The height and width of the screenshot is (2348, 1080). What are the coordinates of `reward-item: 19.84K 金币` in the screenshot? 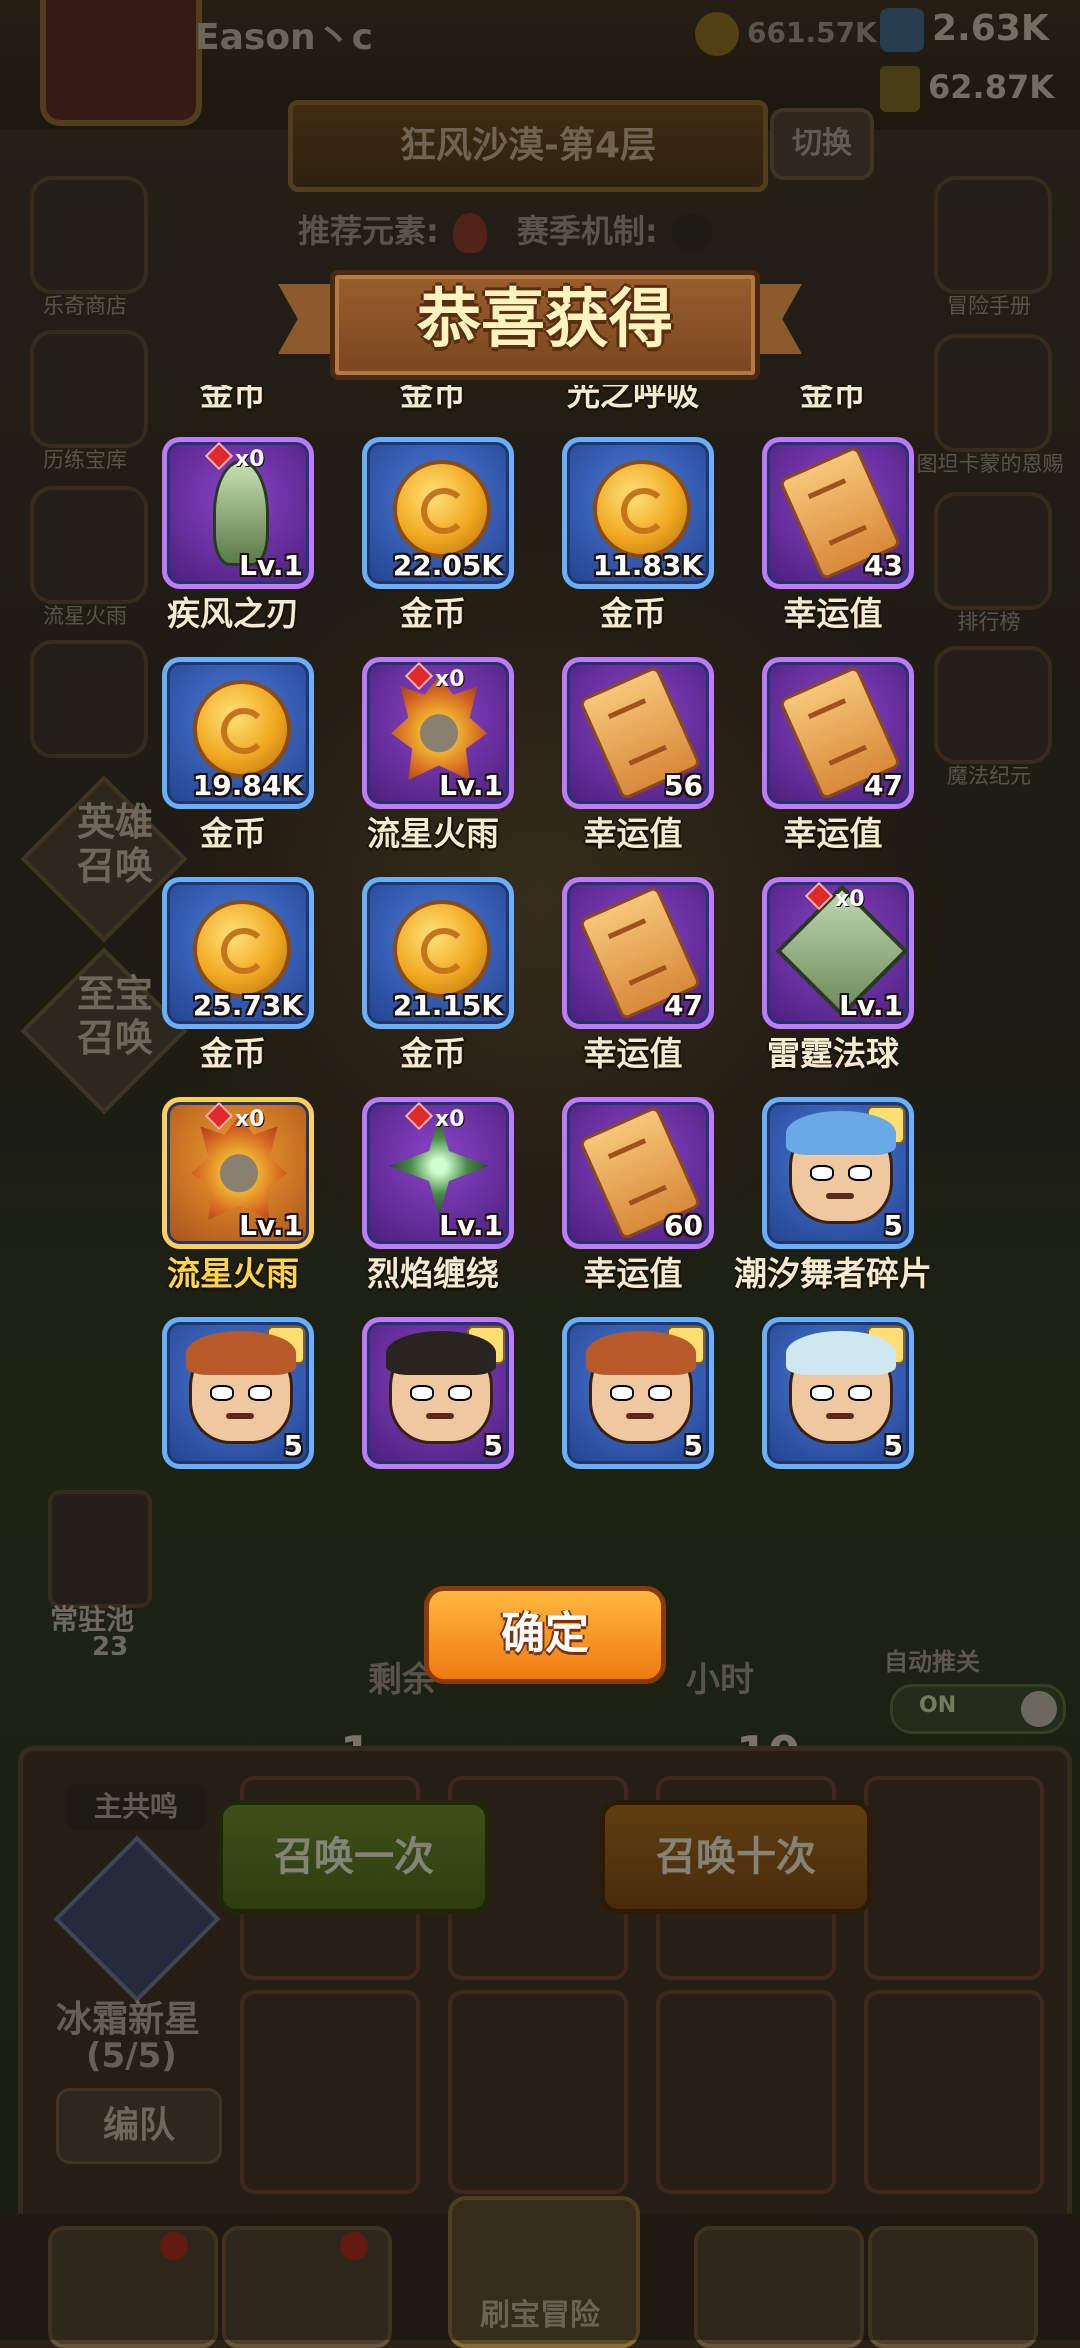 It's located at (252, 767).